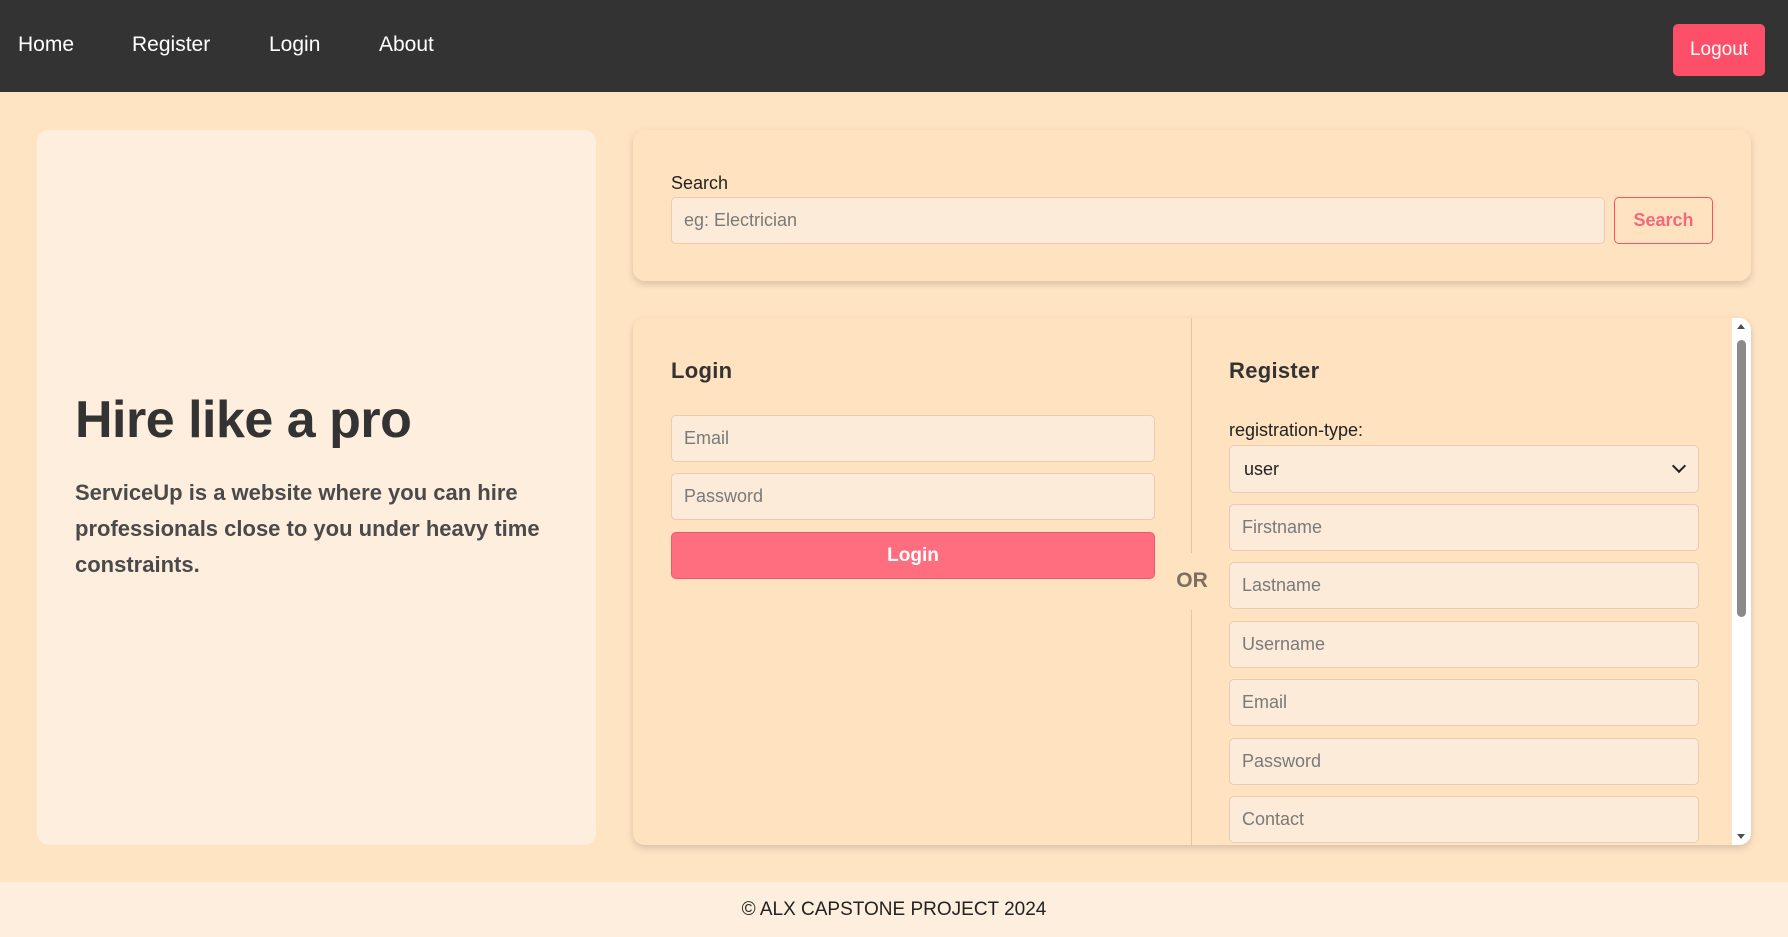  What do you see at coordinates (1138, 220) in the screenshot?
I see `search-input` at bounding box center [1138, 220].